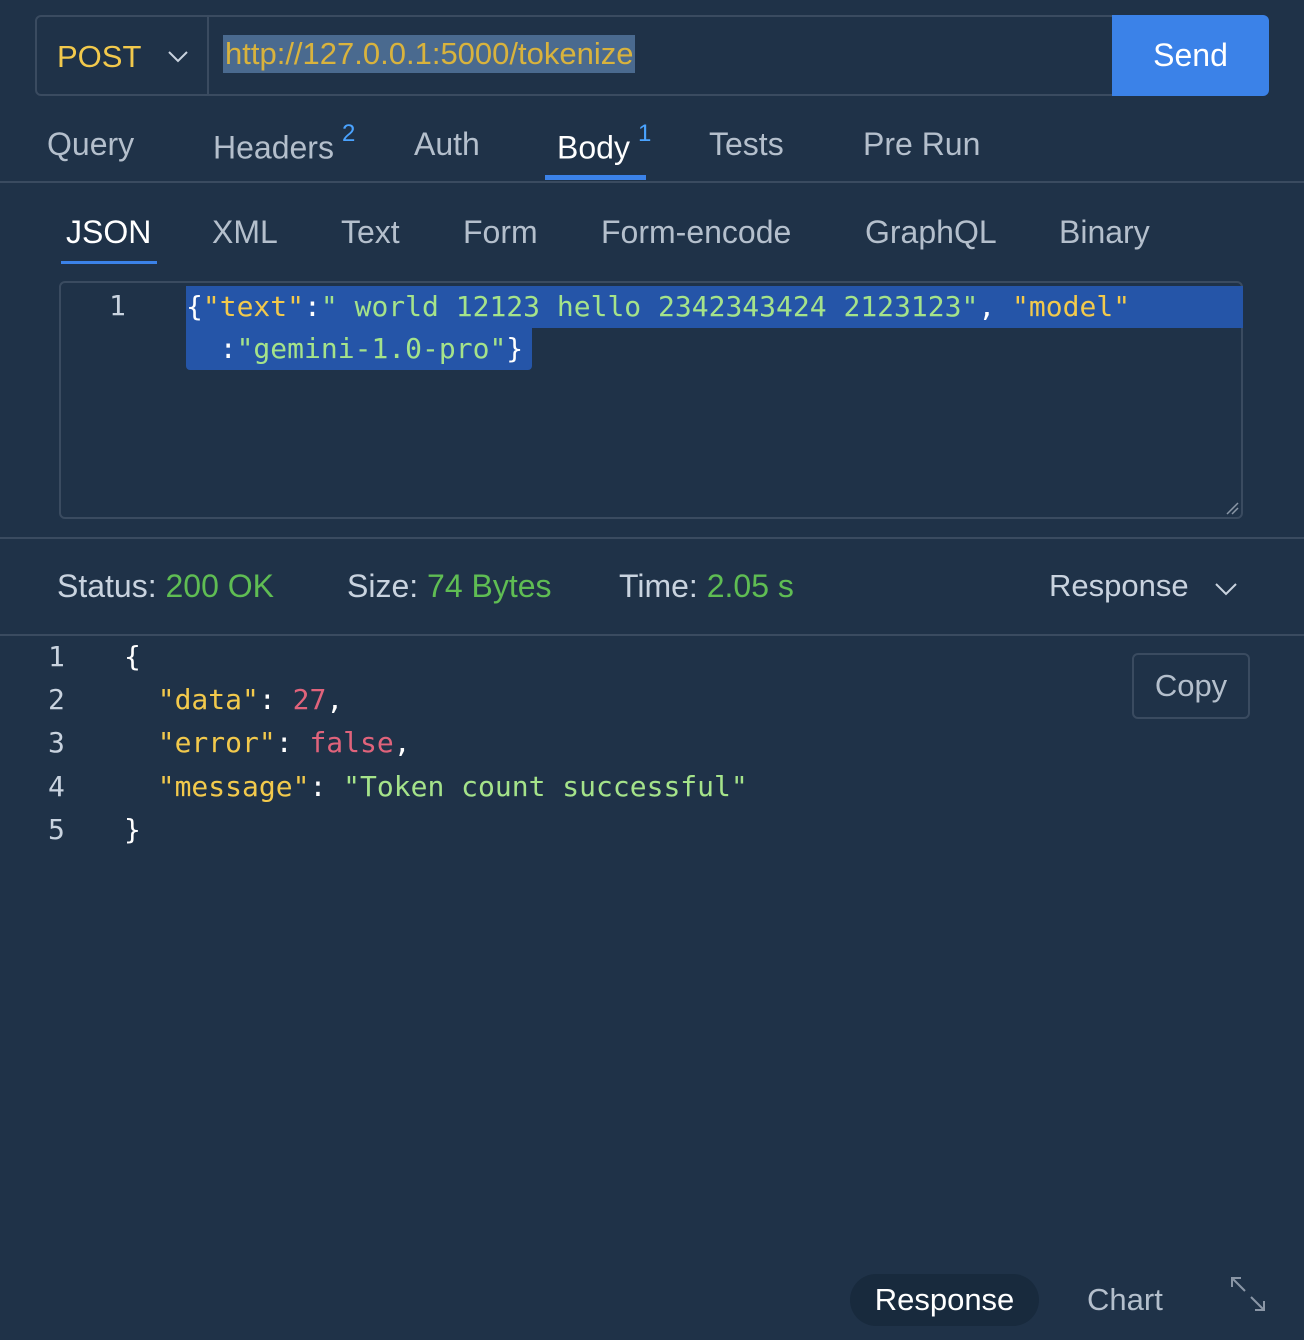 The image size is (1304, 1340). What do you see at coordinates (1104, 232) in the screenshot?
I see `body-tab-binary: Binary` at bounding box center [1104, 232].